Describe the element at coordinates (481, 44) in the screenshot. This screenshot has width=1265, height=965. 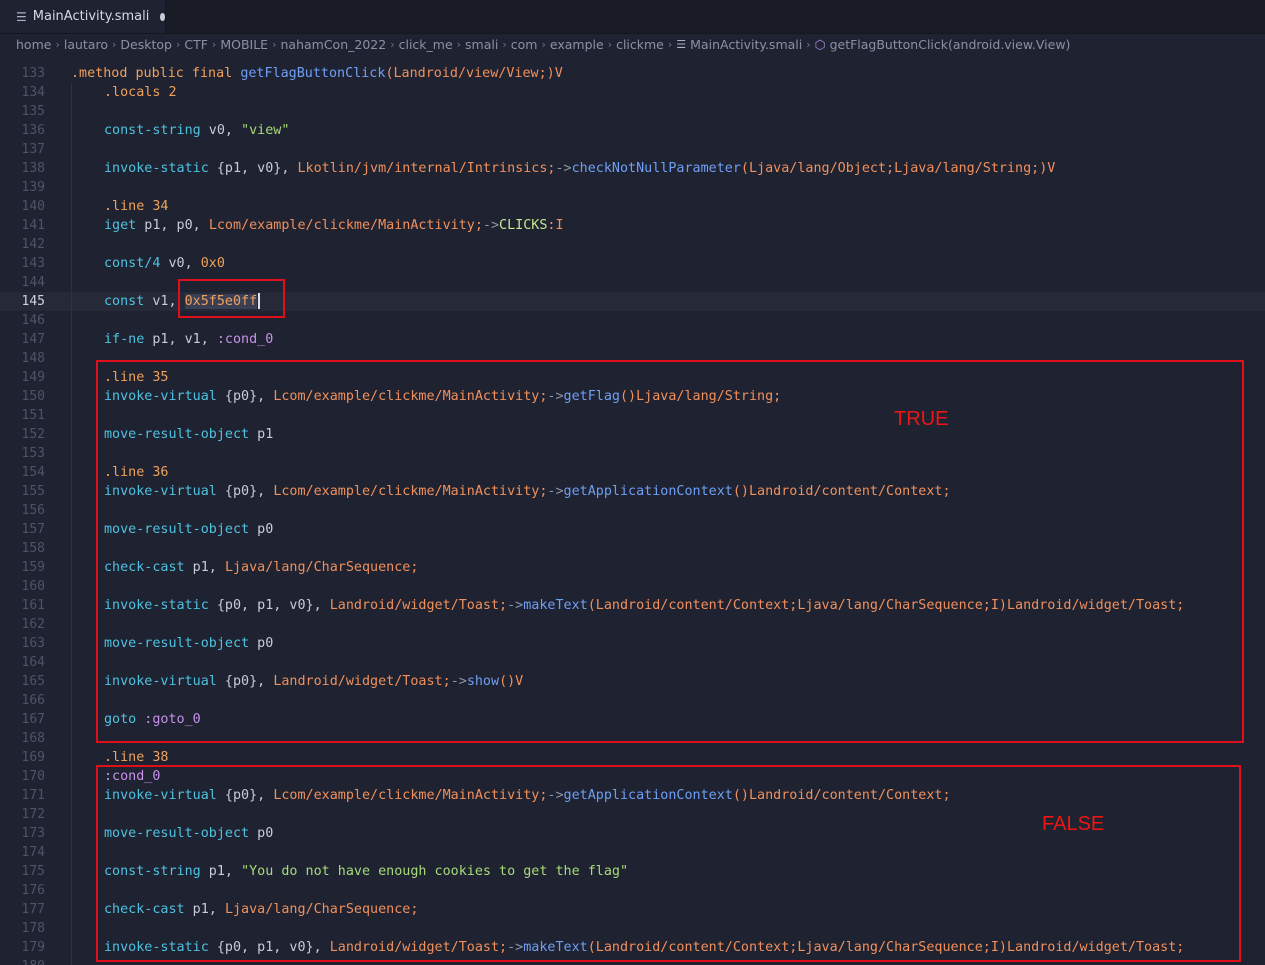
I see `breadcrumb-item: smali` at that location.